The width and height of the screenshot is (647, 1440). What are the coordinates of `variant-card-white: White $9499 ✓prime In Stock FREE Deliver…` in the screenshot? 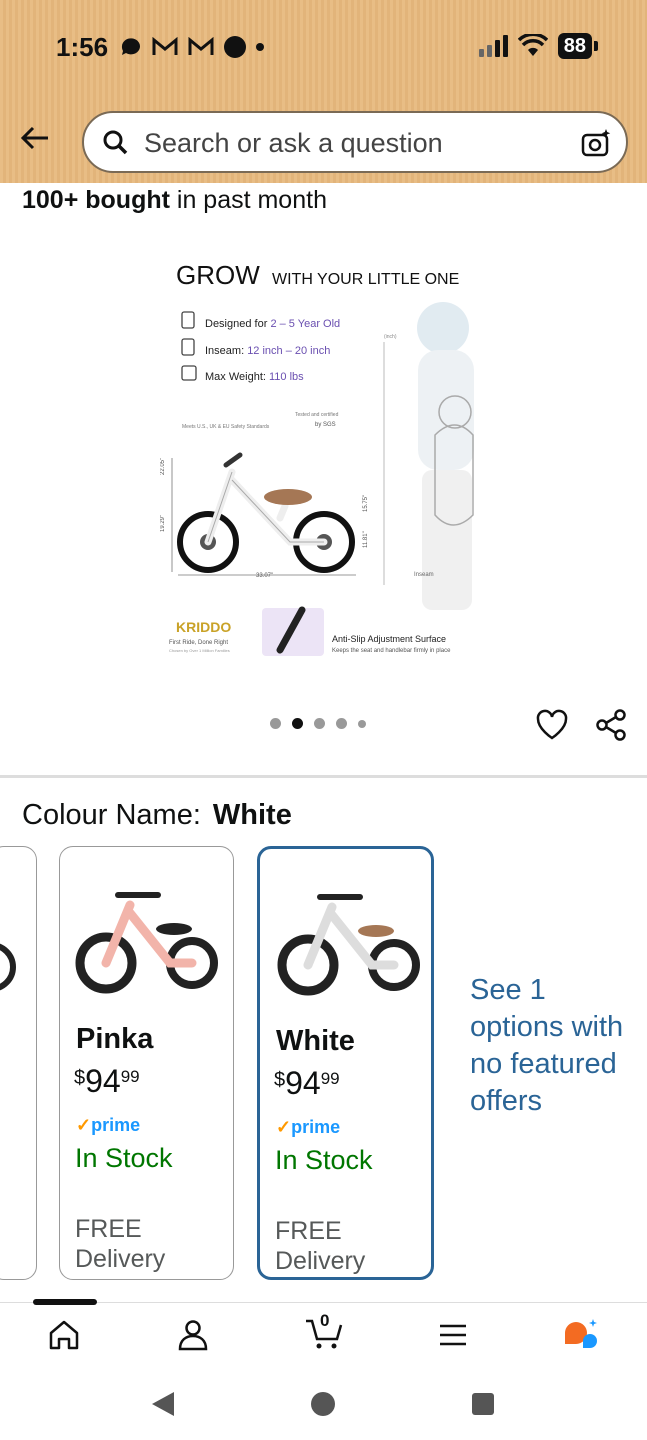 It's located at (345, 1063).